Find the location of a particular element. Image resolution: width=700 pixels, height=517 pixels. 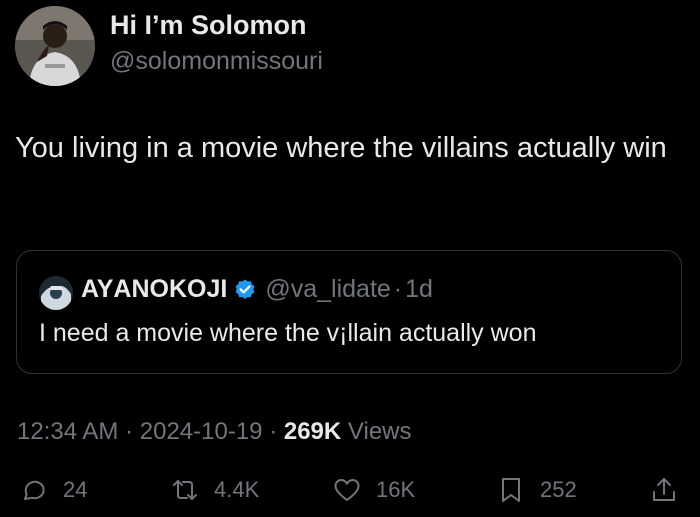

reply-count: 24 is located at coordinates (75, 489).